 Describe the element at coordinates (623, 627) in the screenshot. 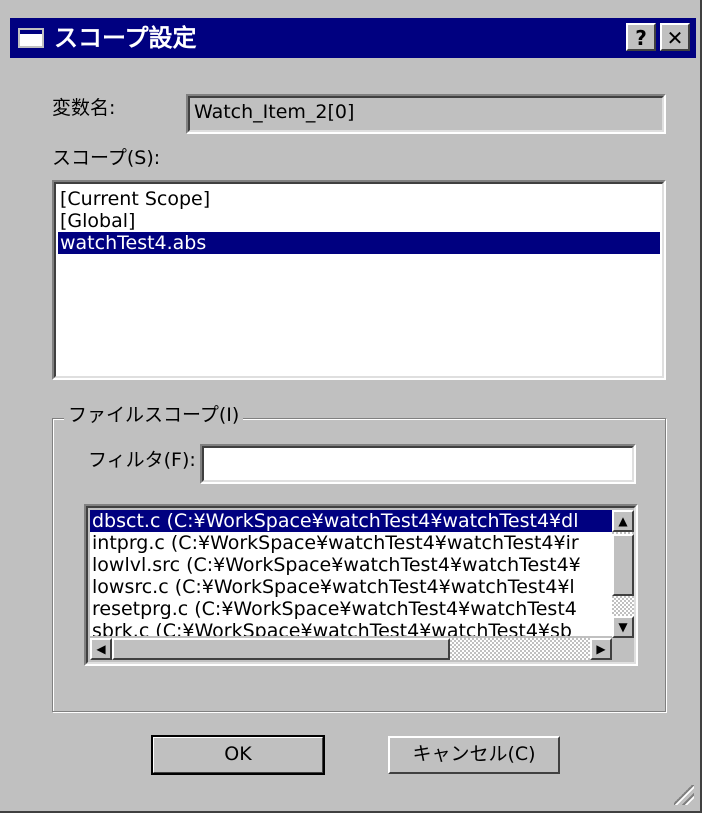

I see `scroll-down-icon: ▼` at that location.